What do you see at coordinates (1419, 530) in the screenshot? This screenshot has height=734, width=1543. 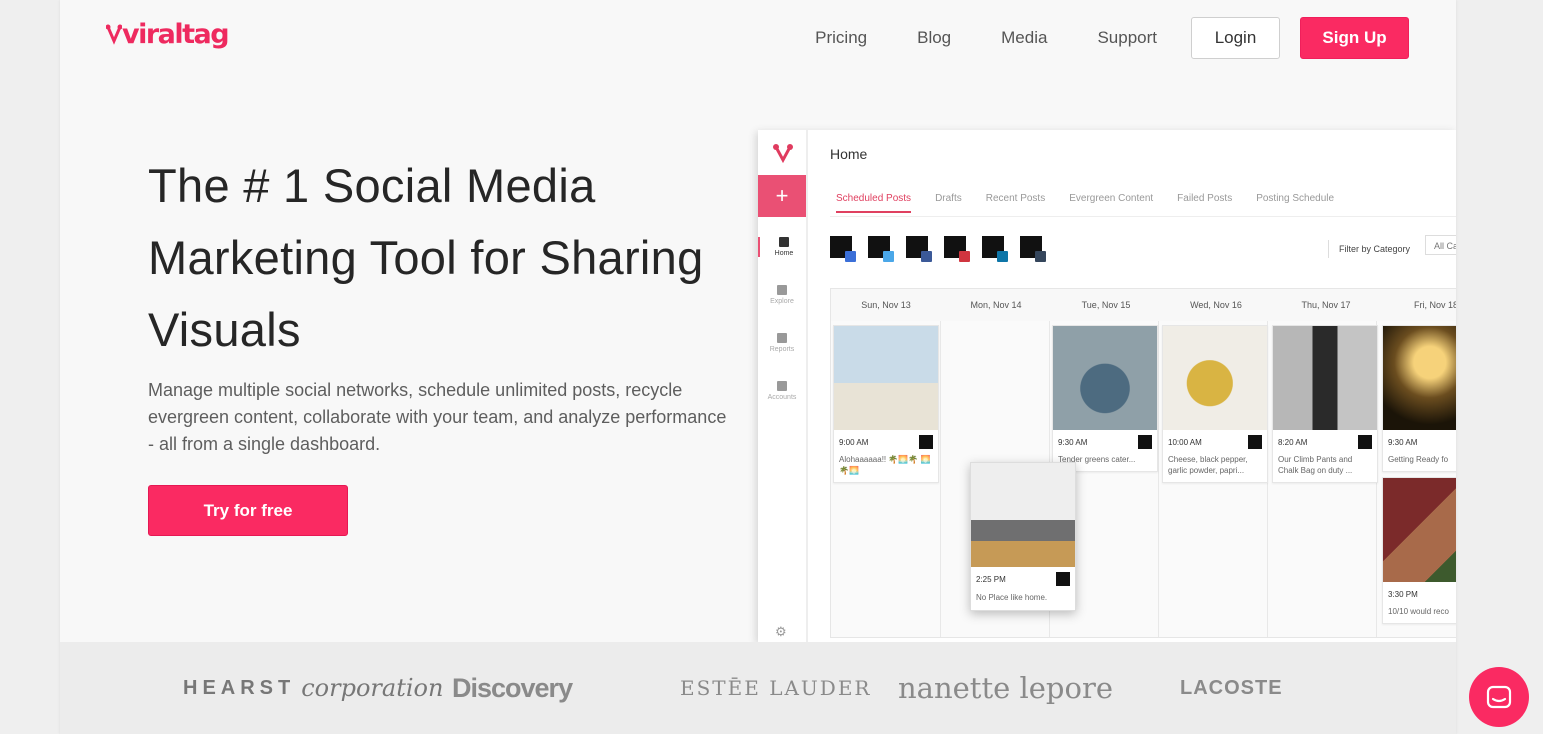 I see `post-image-portrait` at bounding box center [1419, 530].